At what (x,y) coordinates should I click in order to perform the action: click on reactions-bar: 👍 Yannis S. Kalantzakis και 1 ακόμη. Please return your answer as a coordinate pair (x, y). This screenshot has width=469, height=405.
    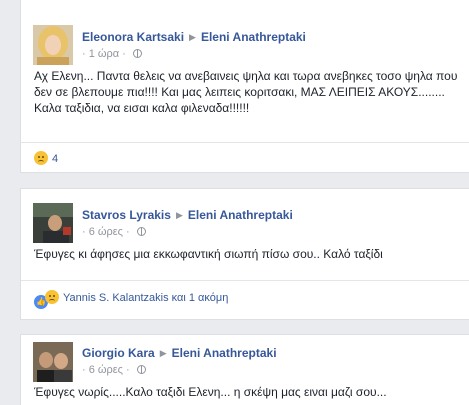
    Looking at the image, I should click on (131, 299).